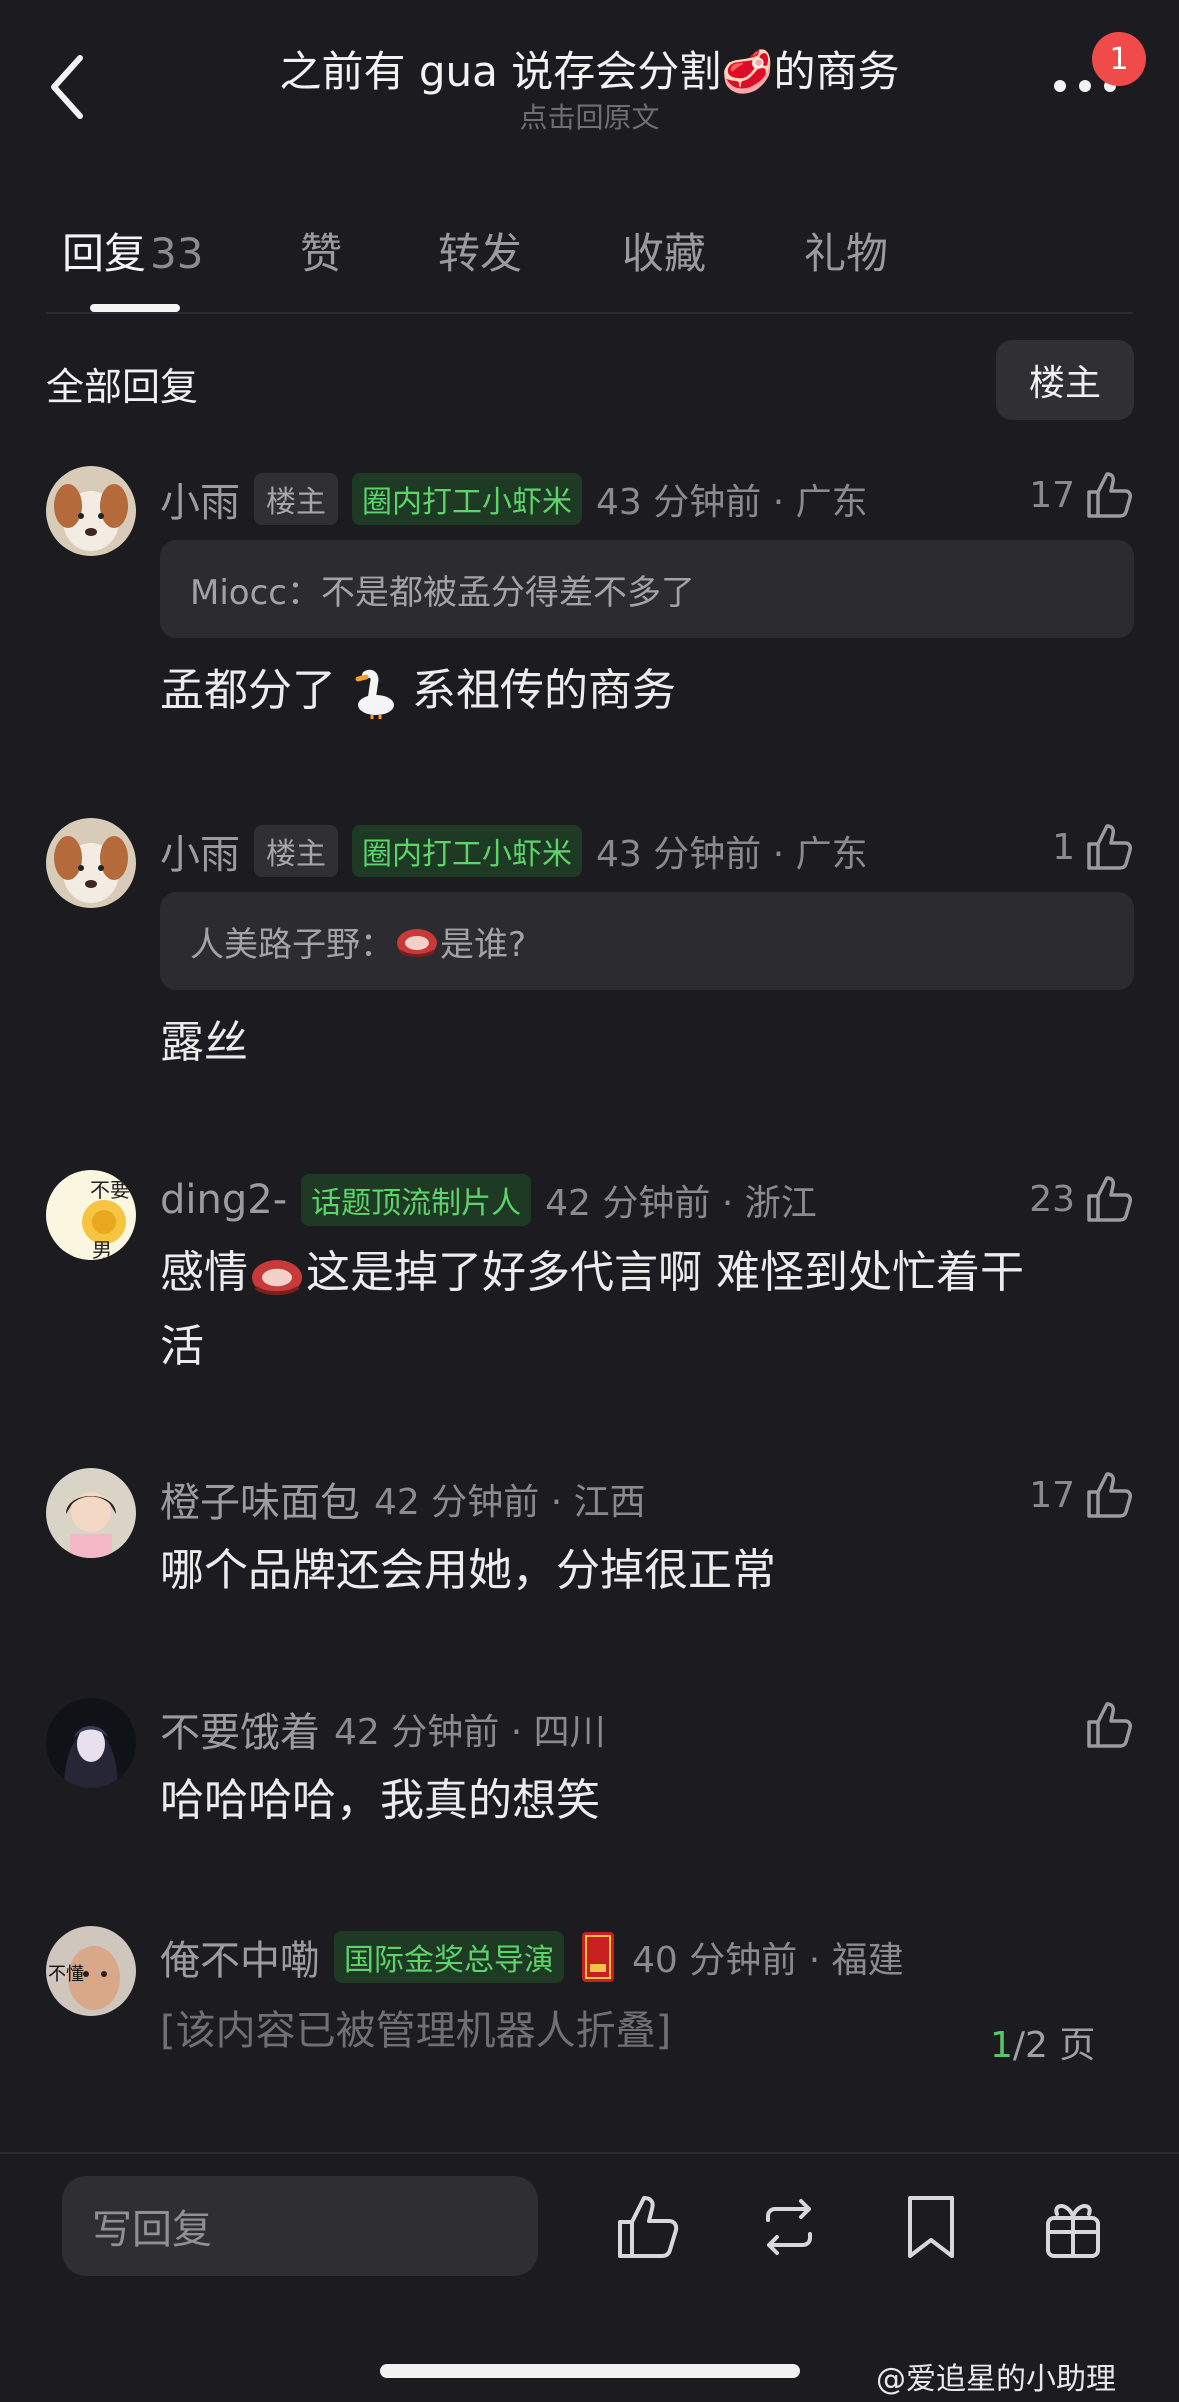 The height and width of the screenshot is (2402, 1179). Describe the element at coordinates (647, 941) in the screenshot. I see `quoted-reply: 人美路子野： 是谁?` at that location.